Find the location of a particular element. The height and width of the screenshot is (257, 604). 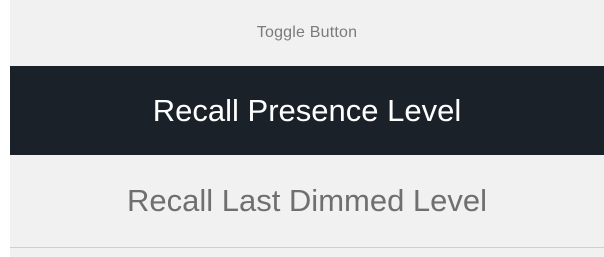

bottom-divider is located at coordinates (307, 247).